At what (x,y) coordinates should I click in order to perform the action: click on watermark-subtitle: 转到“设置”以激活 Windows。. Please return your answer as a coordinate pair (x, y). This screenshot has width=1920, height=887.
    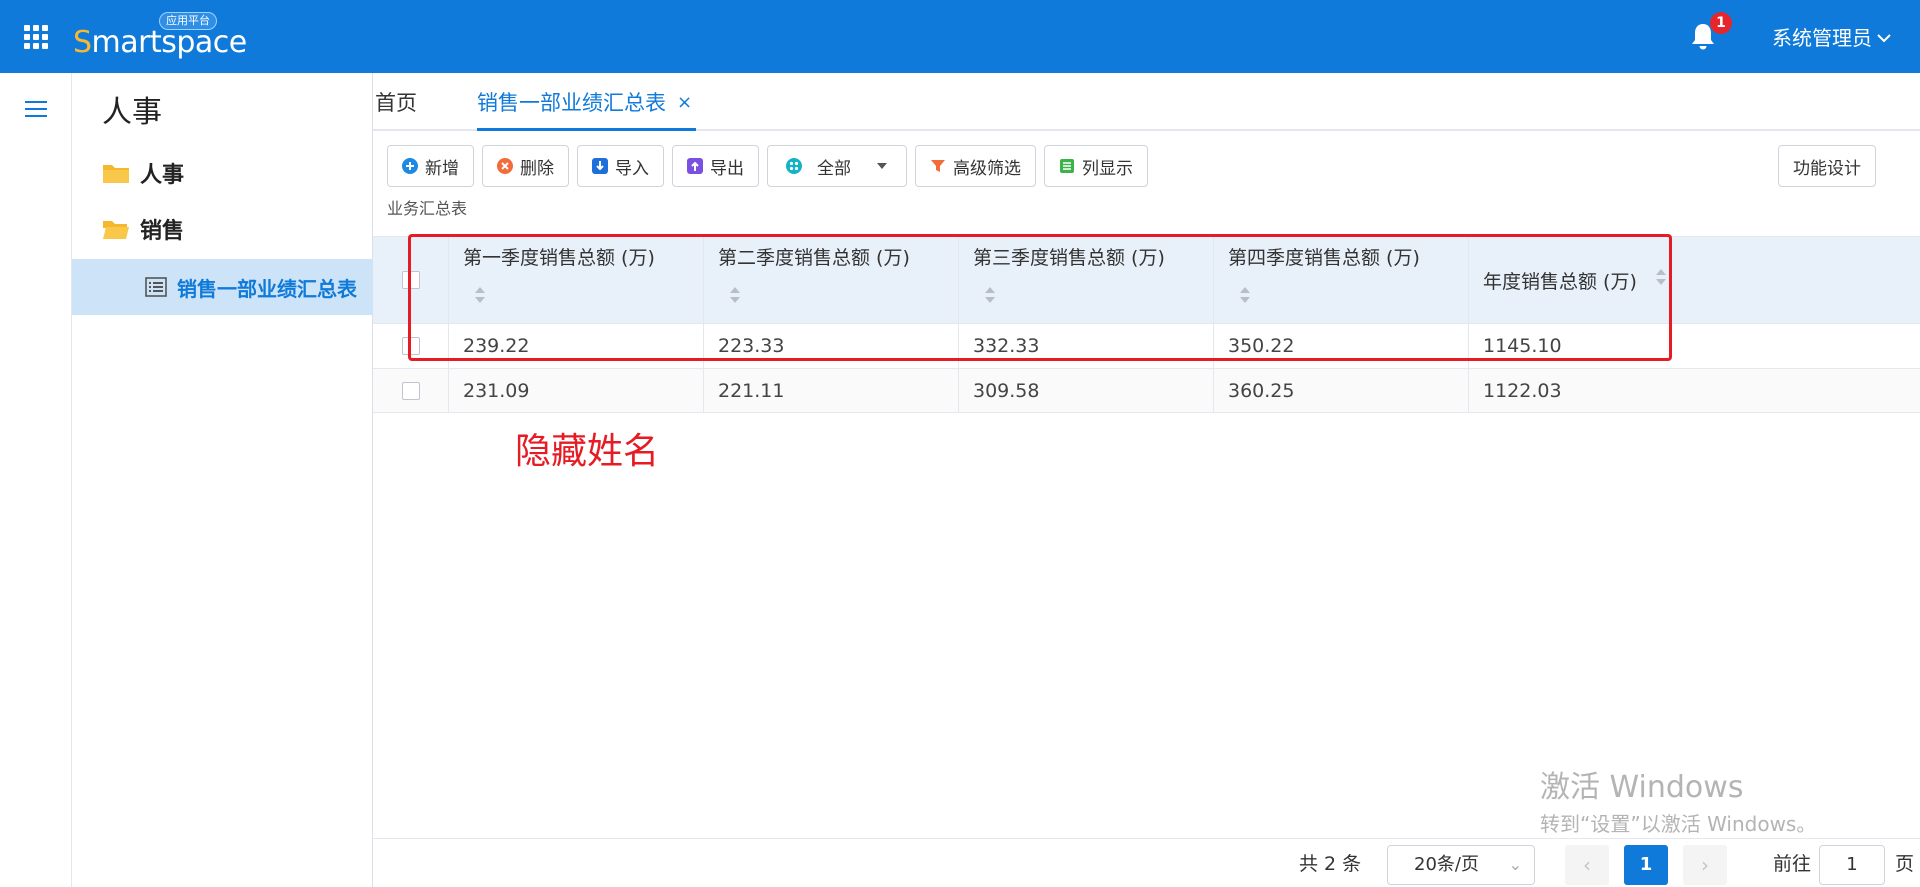
    Looking at the image, I should click on (1678, 824).